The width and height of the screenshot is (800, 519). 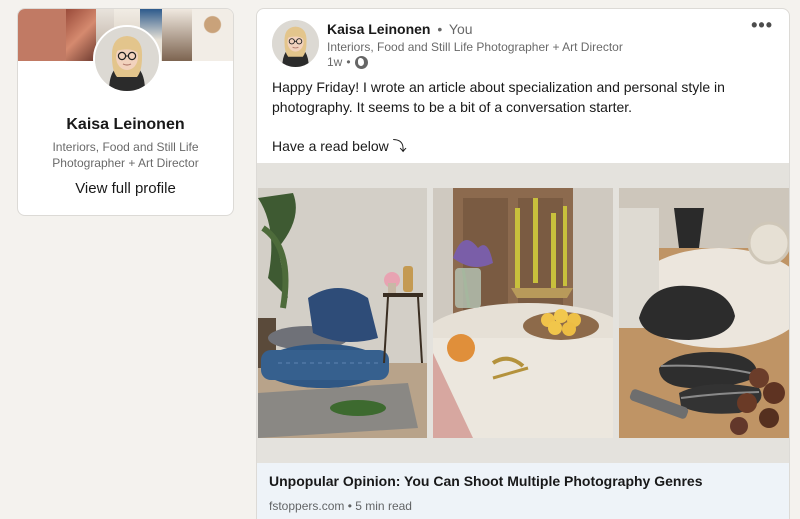 What do you see at coordinates (125, 188) in the screenshot?
I see `view-full-profile-link: View full profile` at bounding box center [125, 188].